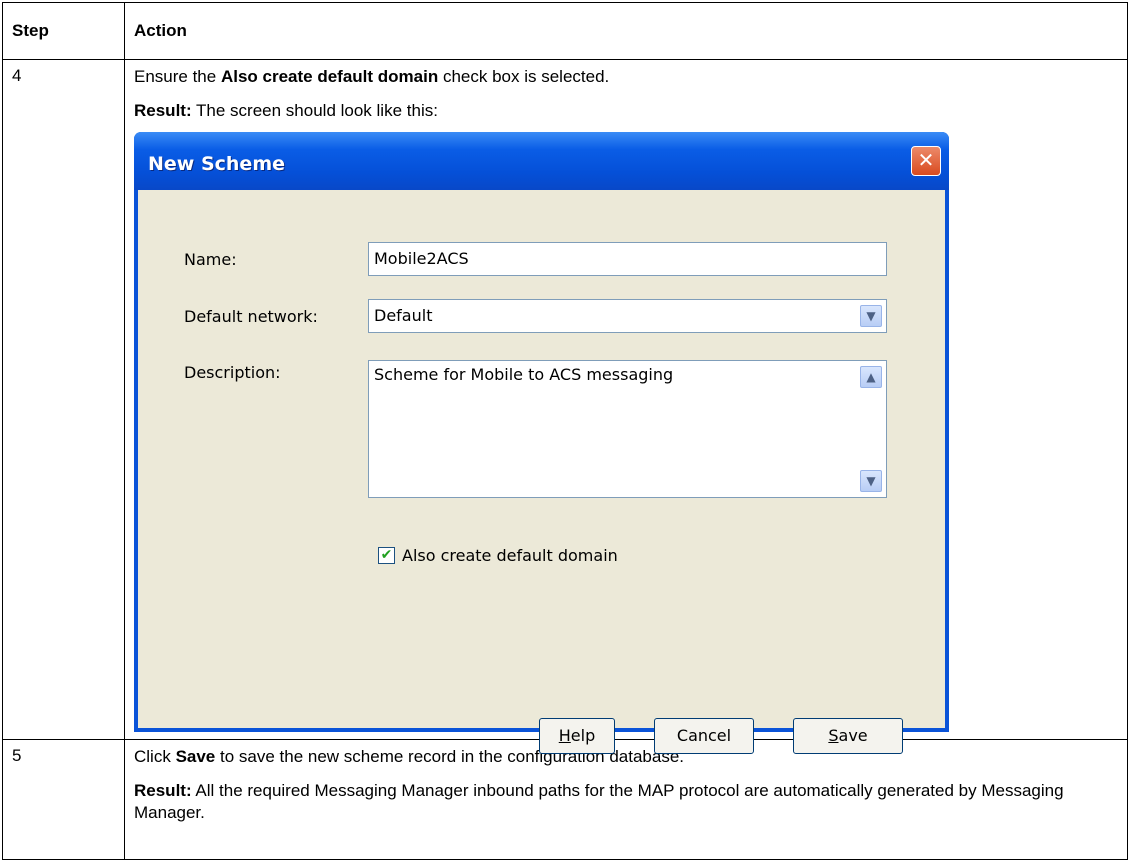 Image resolution: width=1130 pixels, height=862 pixels. Describe the element at coordinates (510, 555) in the screenshot. I see `checkbox-label: Also create default domain` at that location.